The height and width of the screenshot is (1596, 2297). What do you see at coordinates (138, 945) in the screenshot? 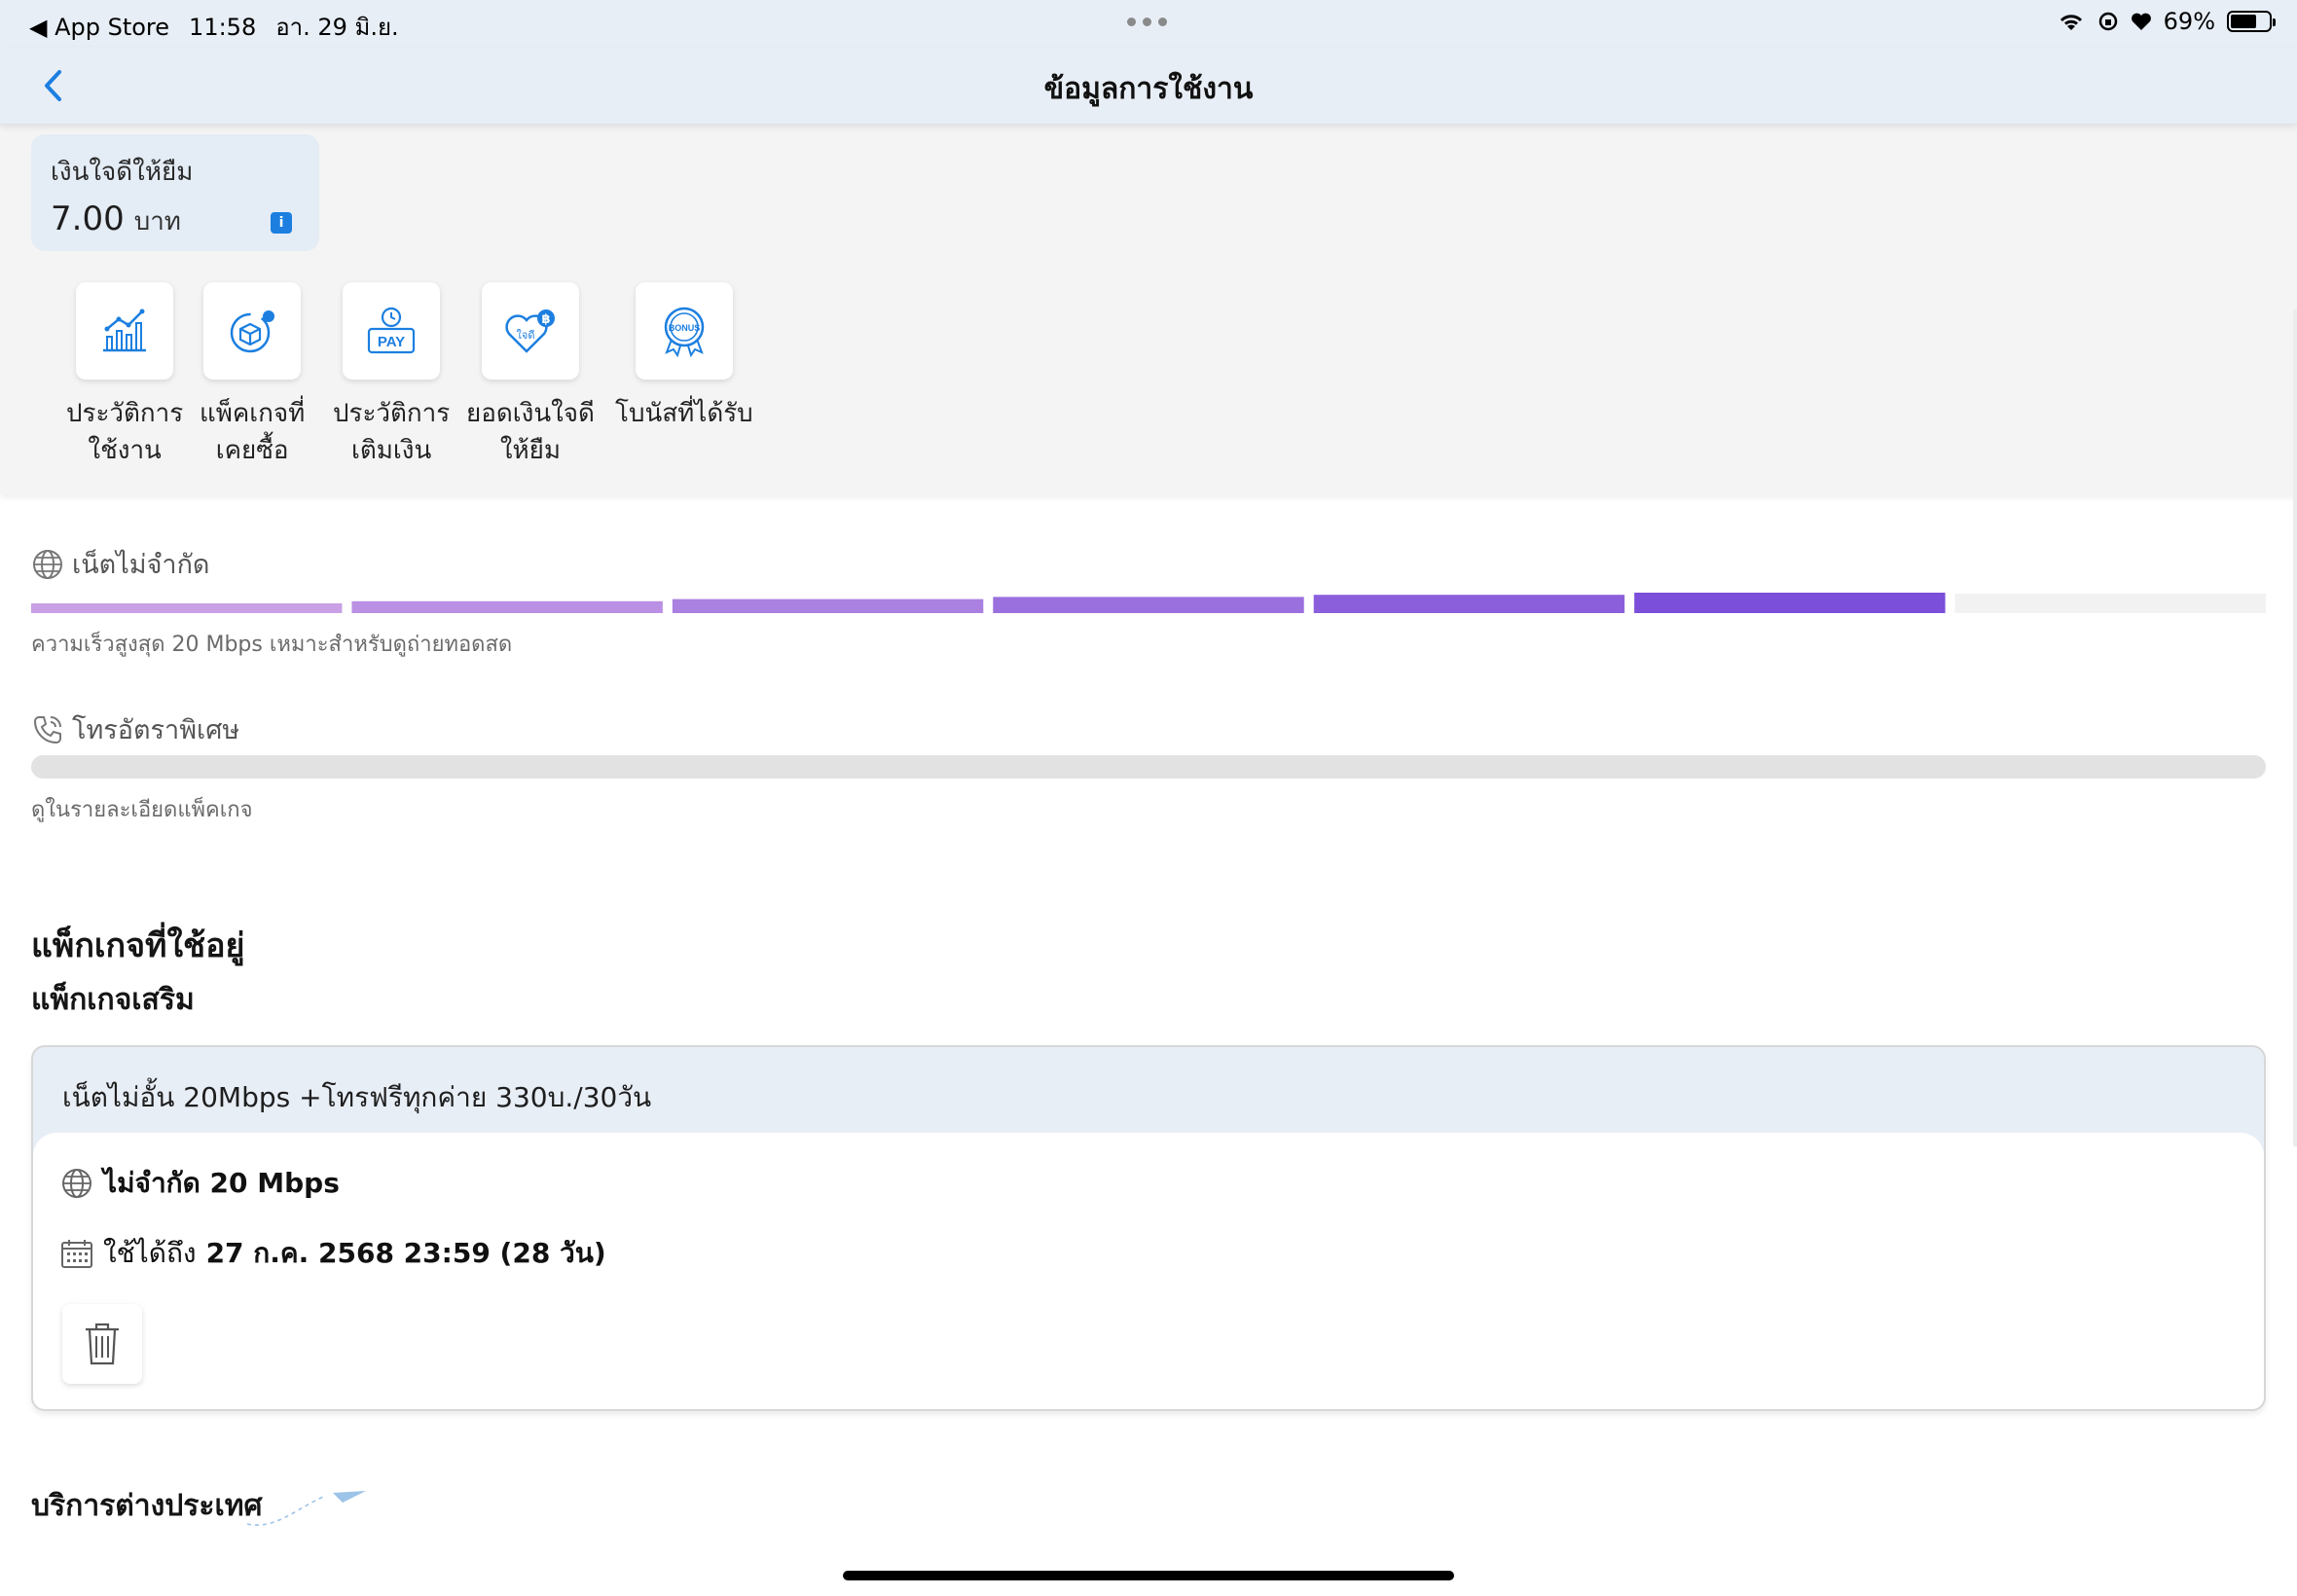
I see `active-packages-heading: แพ็กเกจที่ใช้อยู่` at bounding box center [138, 945].